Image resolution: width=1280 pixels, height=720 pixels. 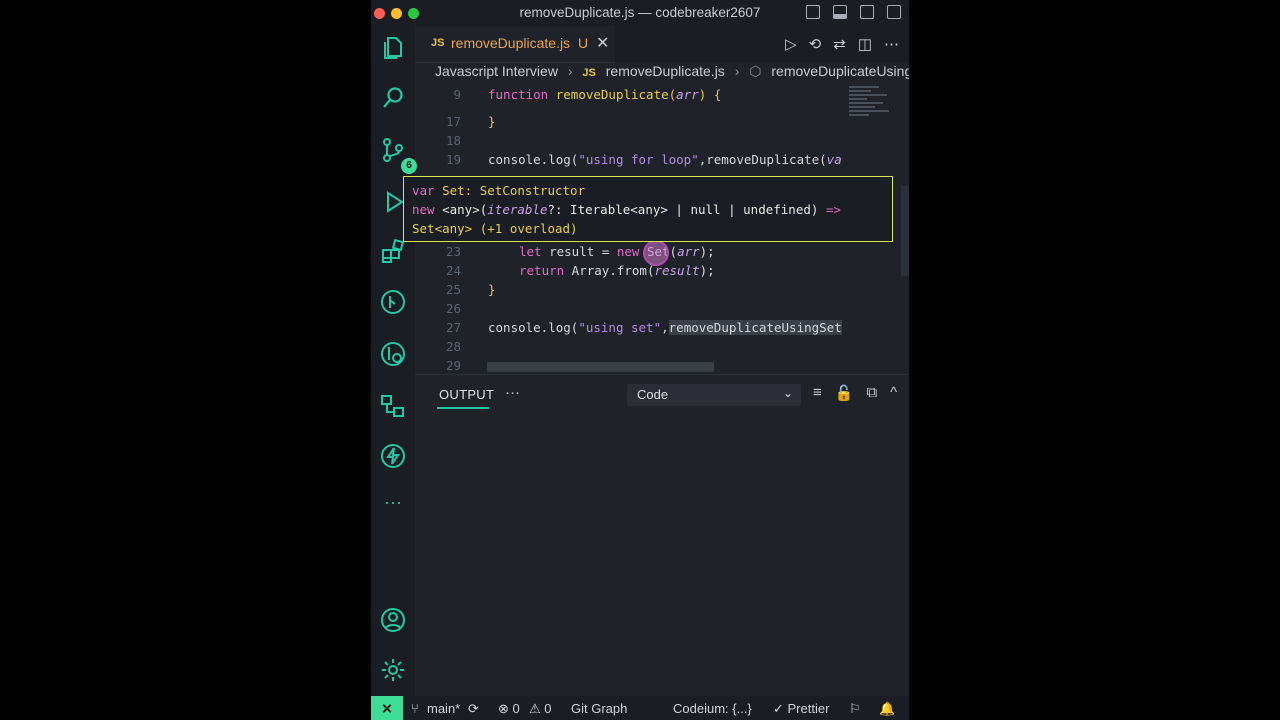 What do you see at coordinates (583, 43) in the screenshot?
I see `untracked-indicator: U` at bounding box center [583, 43].